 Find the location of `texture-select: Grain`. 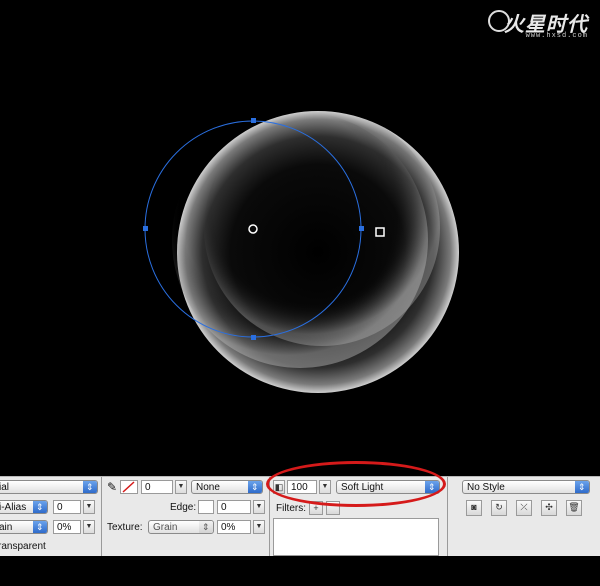

texture-select: Grain is located at coordinates (181, 527).